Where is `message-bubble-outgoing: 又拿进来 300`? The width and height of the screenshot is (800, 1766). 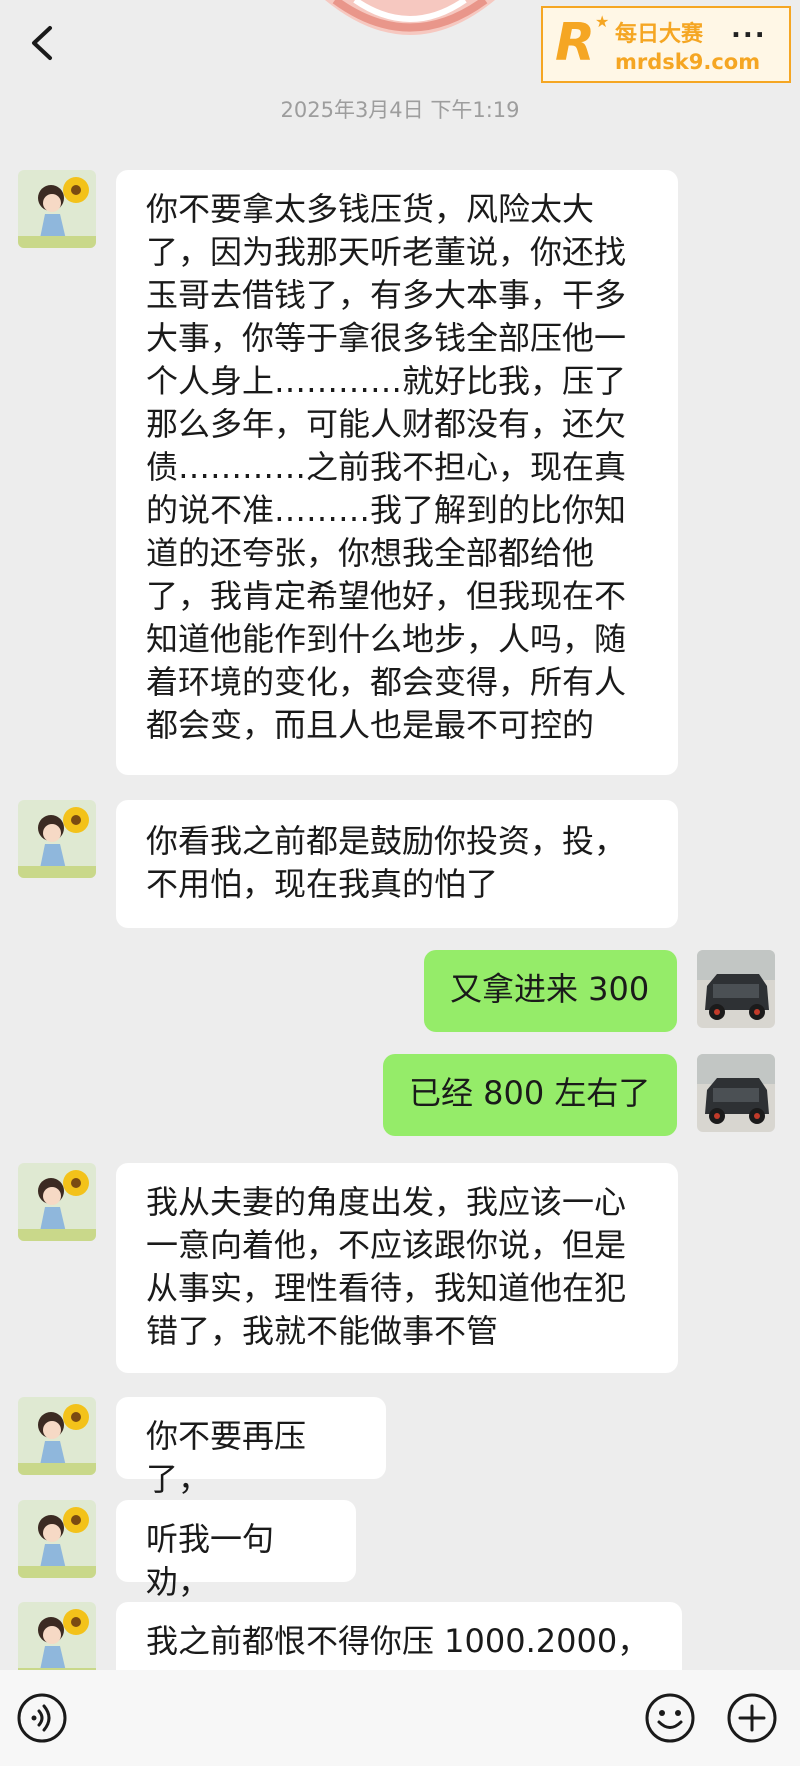
message-bubble-outgoing: 又拿进来 300 is located at coordinates (550, 991).